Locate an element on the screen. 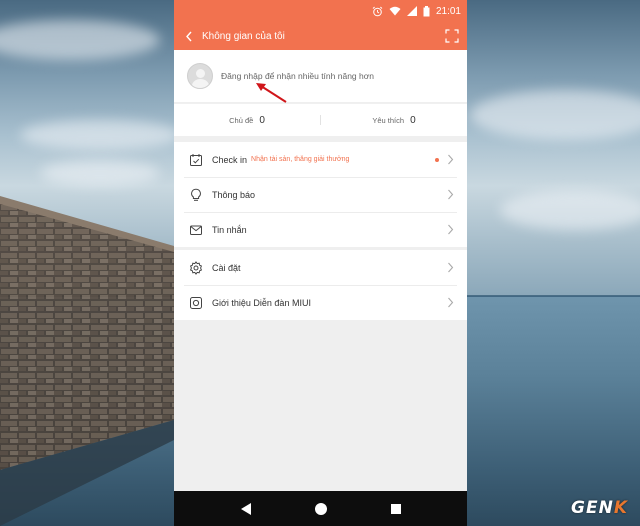 The height and width of the screenshot is (526, 640). menu-item-label: Thông báo is located at coordinates (234, 194).